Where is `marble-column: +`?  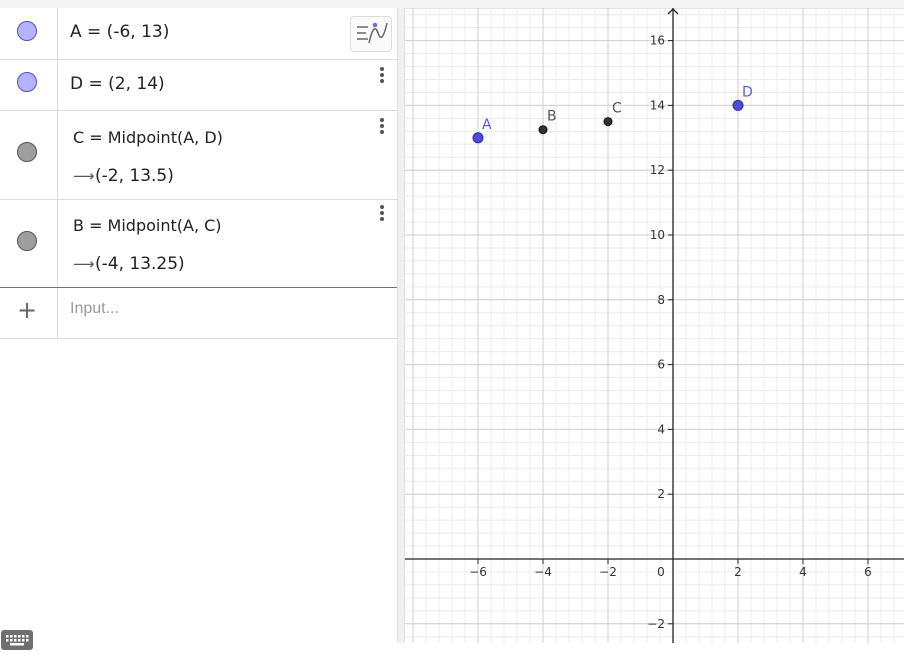 marble-column: + is located at coordinates (29, 313).